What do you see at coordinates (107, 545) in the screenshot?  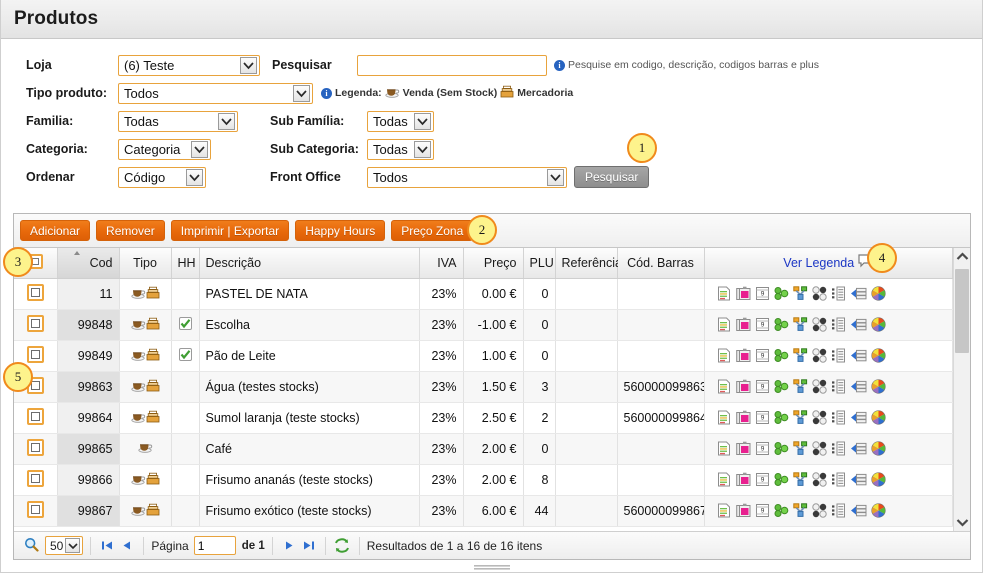 I see `first-page-button` at bounding box center [107, 545].